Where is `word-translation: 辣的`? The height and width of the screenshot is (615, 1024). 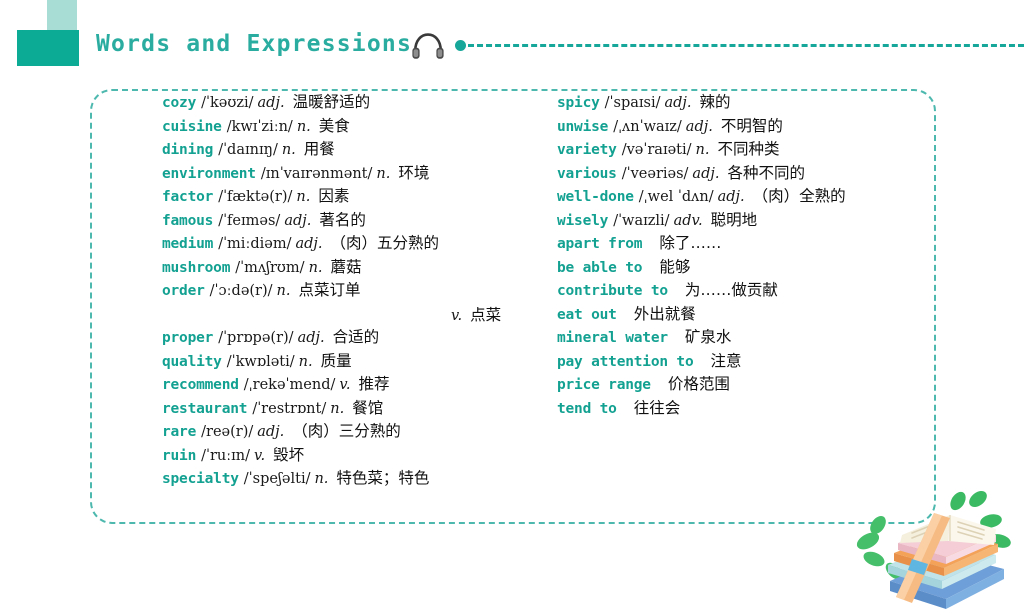
word-translation: 辣的 is located at coordinates (715, 102).